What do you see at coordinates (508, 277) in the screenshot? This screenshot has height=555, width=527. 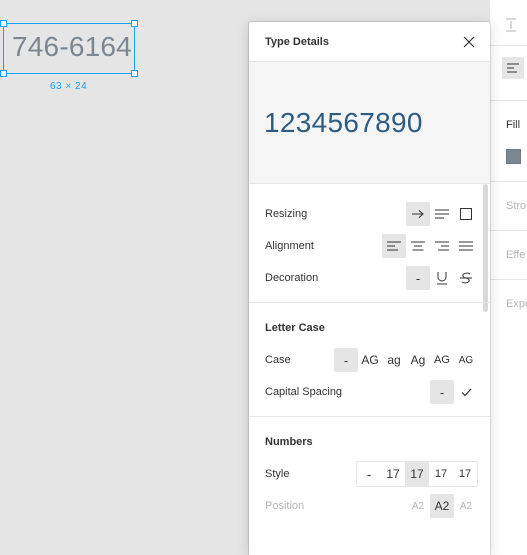 I see `properties-sidebar: Fill Stro Effe Expo` at bounding box center [508, 277].